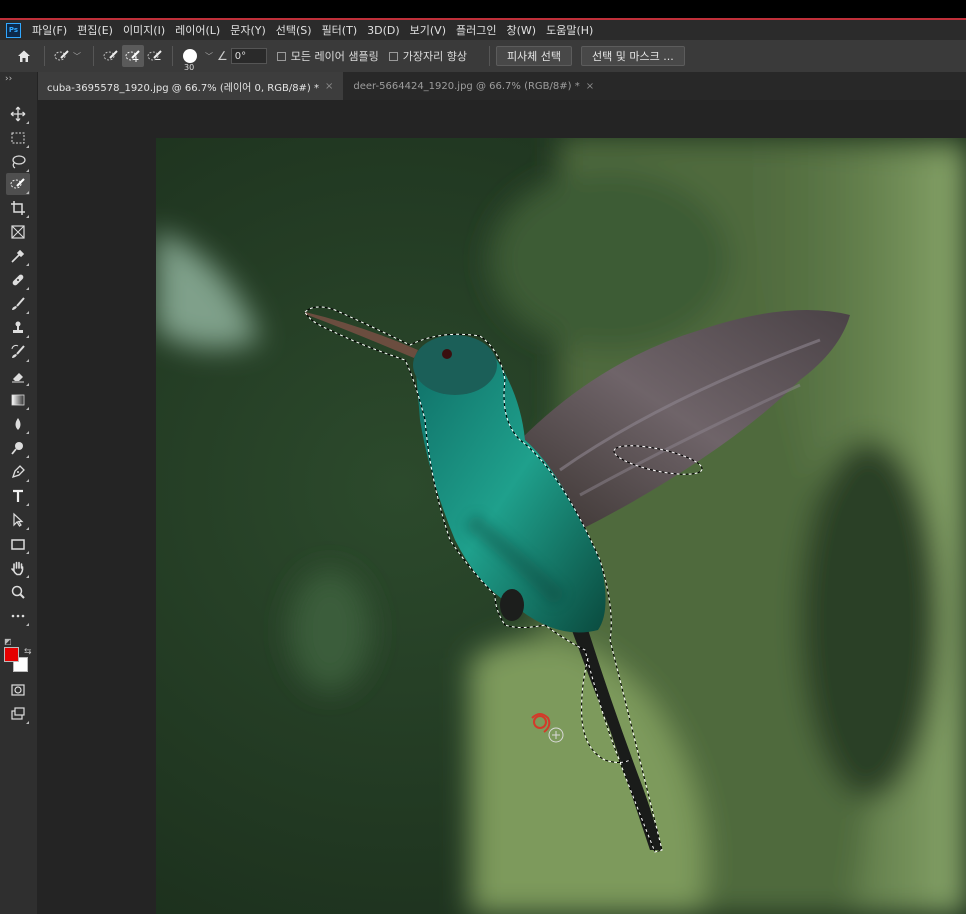 This screenshot has width=966, height=914. What do you see at coordinates (18, 472) in the screenshot?
I see `pen-tool` at bounding box center [18, 472].